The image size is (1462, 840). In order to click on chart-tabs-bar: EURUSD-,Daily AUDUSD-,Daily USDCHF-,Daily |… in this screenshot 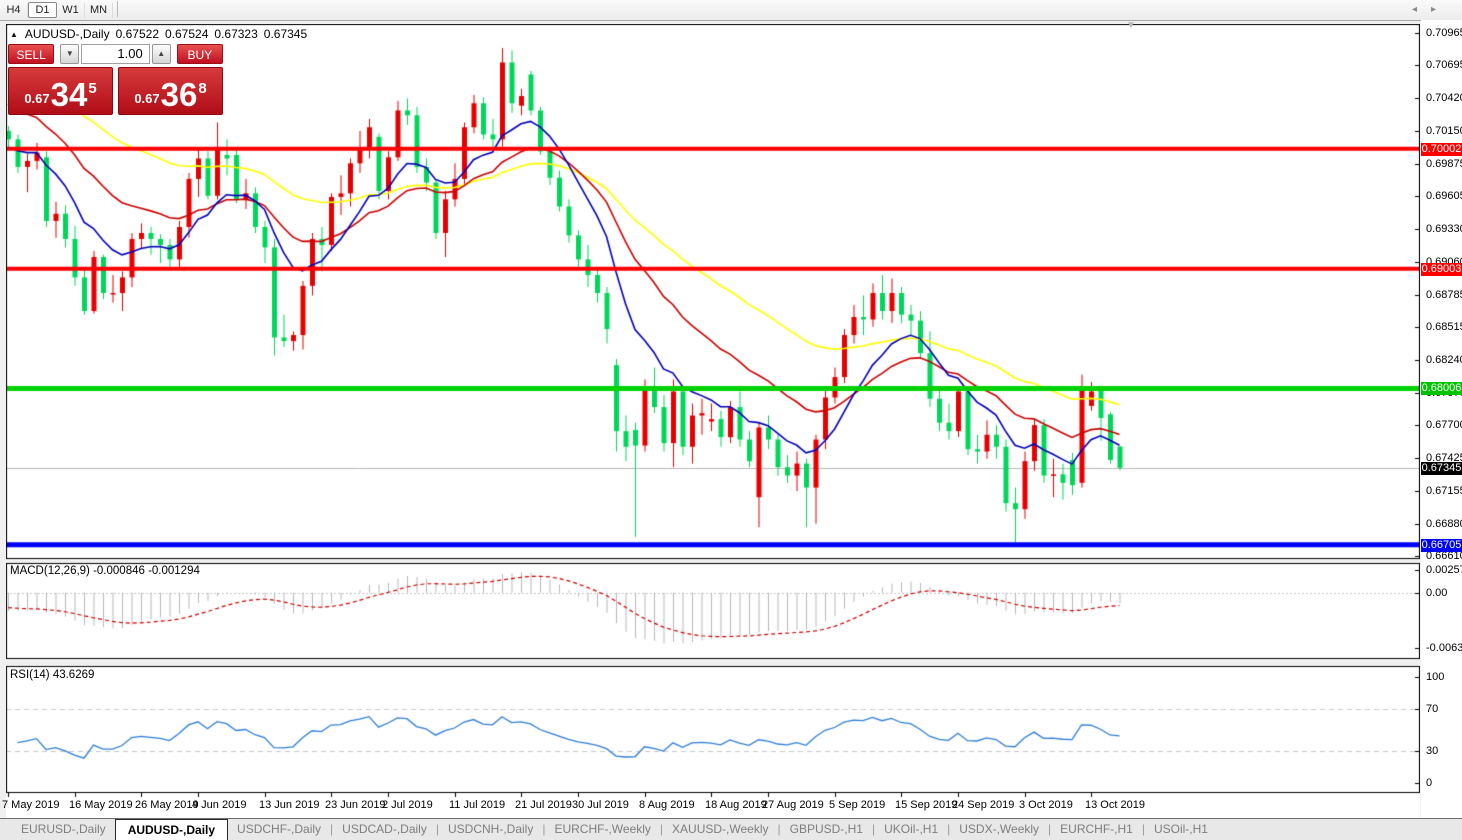, I will do `click(731, 829)`.